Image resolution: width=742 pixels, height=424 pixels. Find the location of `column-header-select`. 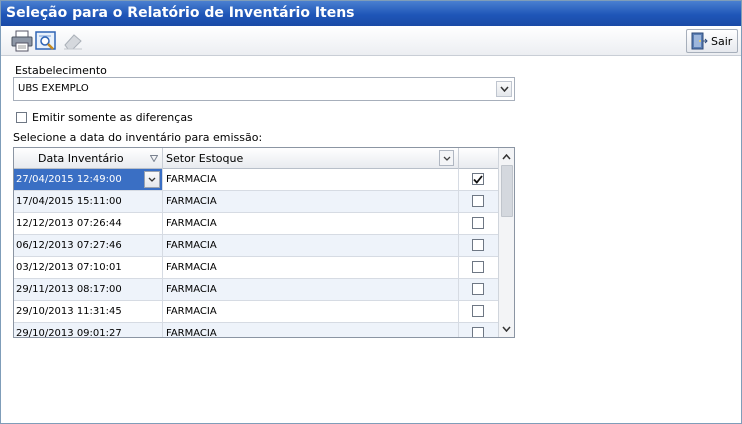

column-header-select is located at coordinates (478, 158).